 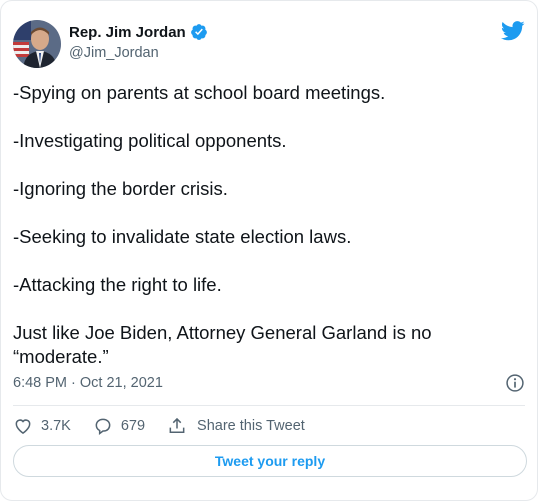 What do you see at coordinates (119, 426) in the screenshot?
I see `reply-button: 679` at bounding box center [119, 426].